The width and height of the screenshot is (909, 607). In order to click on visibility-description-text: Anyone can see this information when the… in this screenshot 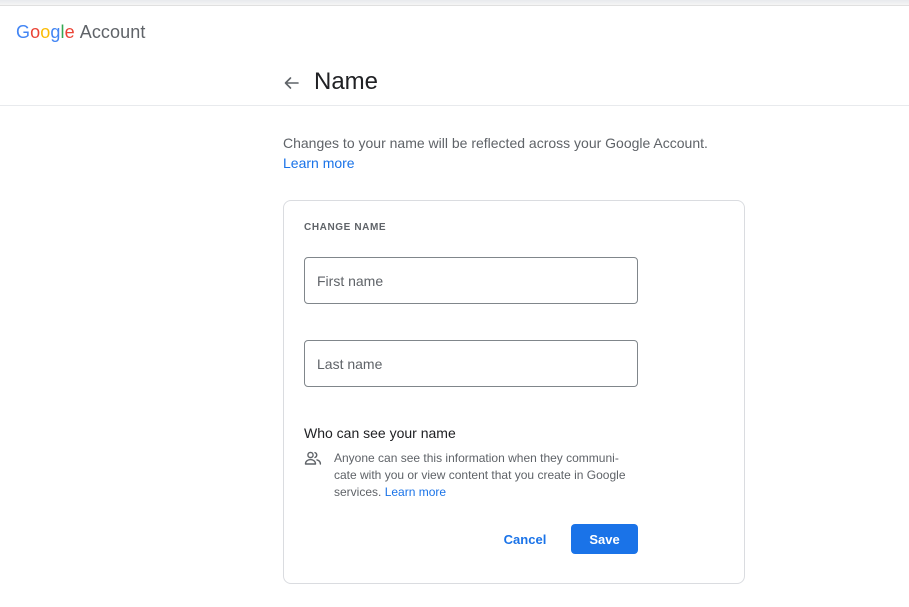, I will do `click(480, 475)`.